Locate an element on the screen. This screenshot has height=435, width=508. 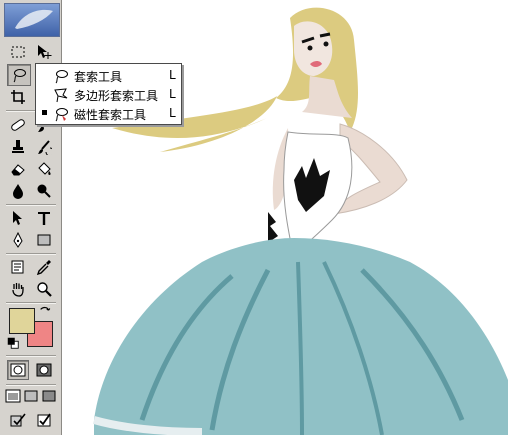
menu-item-lasso-tool: 套索工具 L is located at coordinates (108, 76).